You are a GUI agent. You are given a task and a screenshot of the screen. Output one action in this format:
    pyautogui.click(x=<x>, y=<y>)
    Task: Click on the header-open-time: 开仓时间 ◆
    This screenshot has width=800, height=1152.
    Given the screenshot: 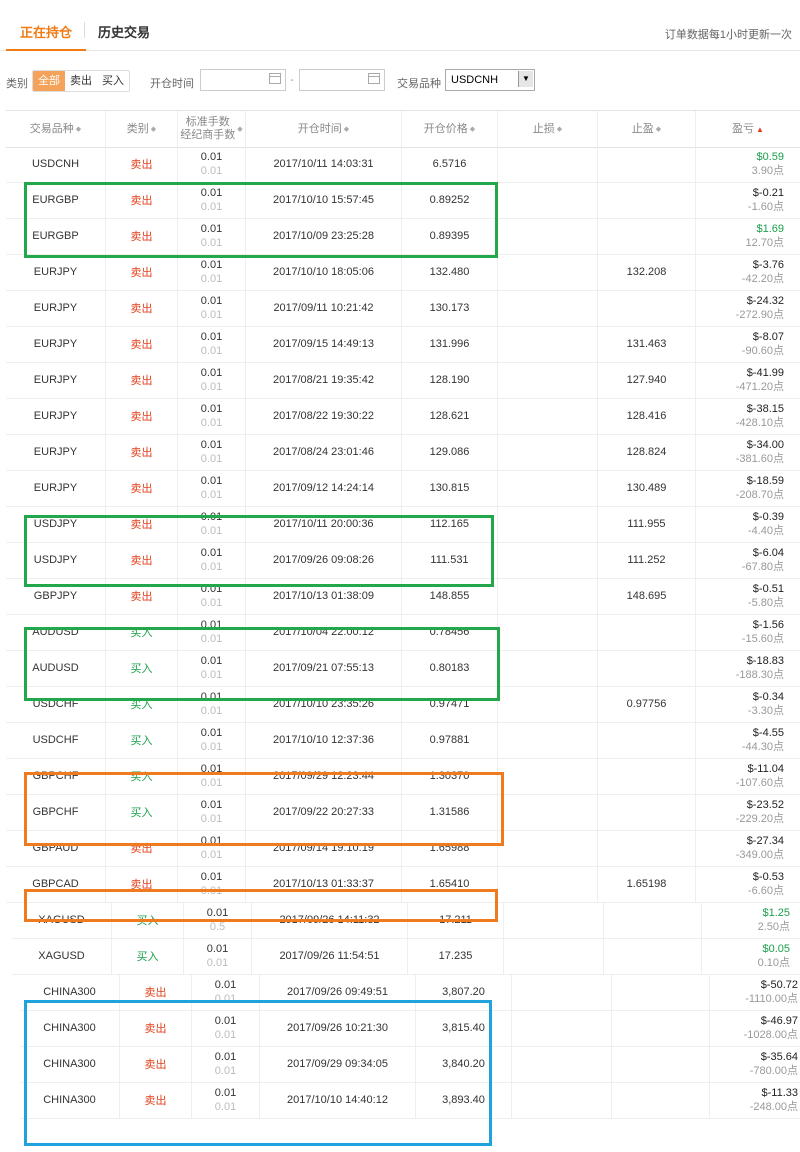 What is the action you would take?
    pyautogui.click(x=324, y=129)
    